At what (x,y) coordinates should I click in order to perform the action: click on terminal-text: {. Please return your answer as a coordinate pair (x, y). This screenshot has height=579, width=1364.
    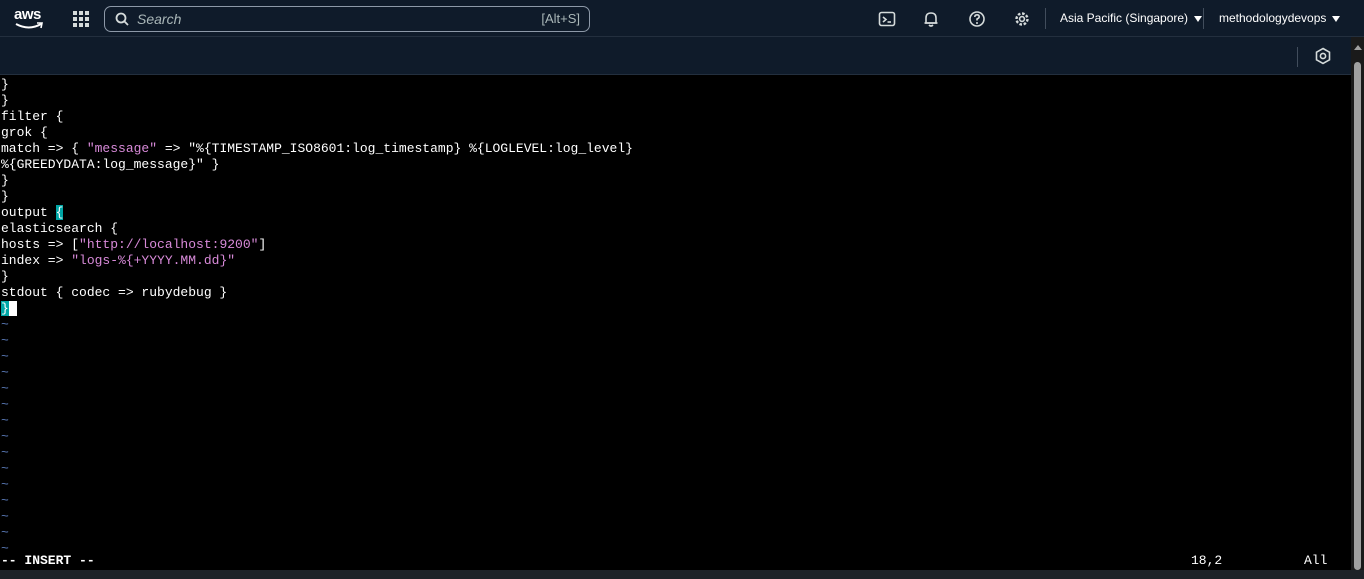
    Looking at the image, I should click on (59, 212).